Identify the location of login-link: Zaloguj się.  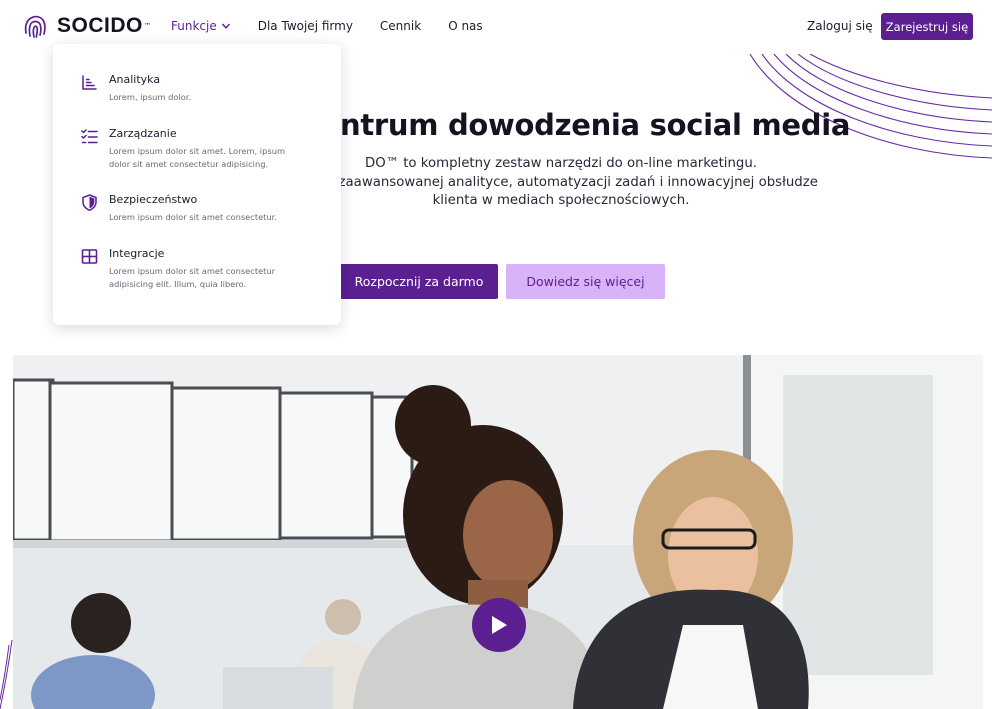
(840, 26).